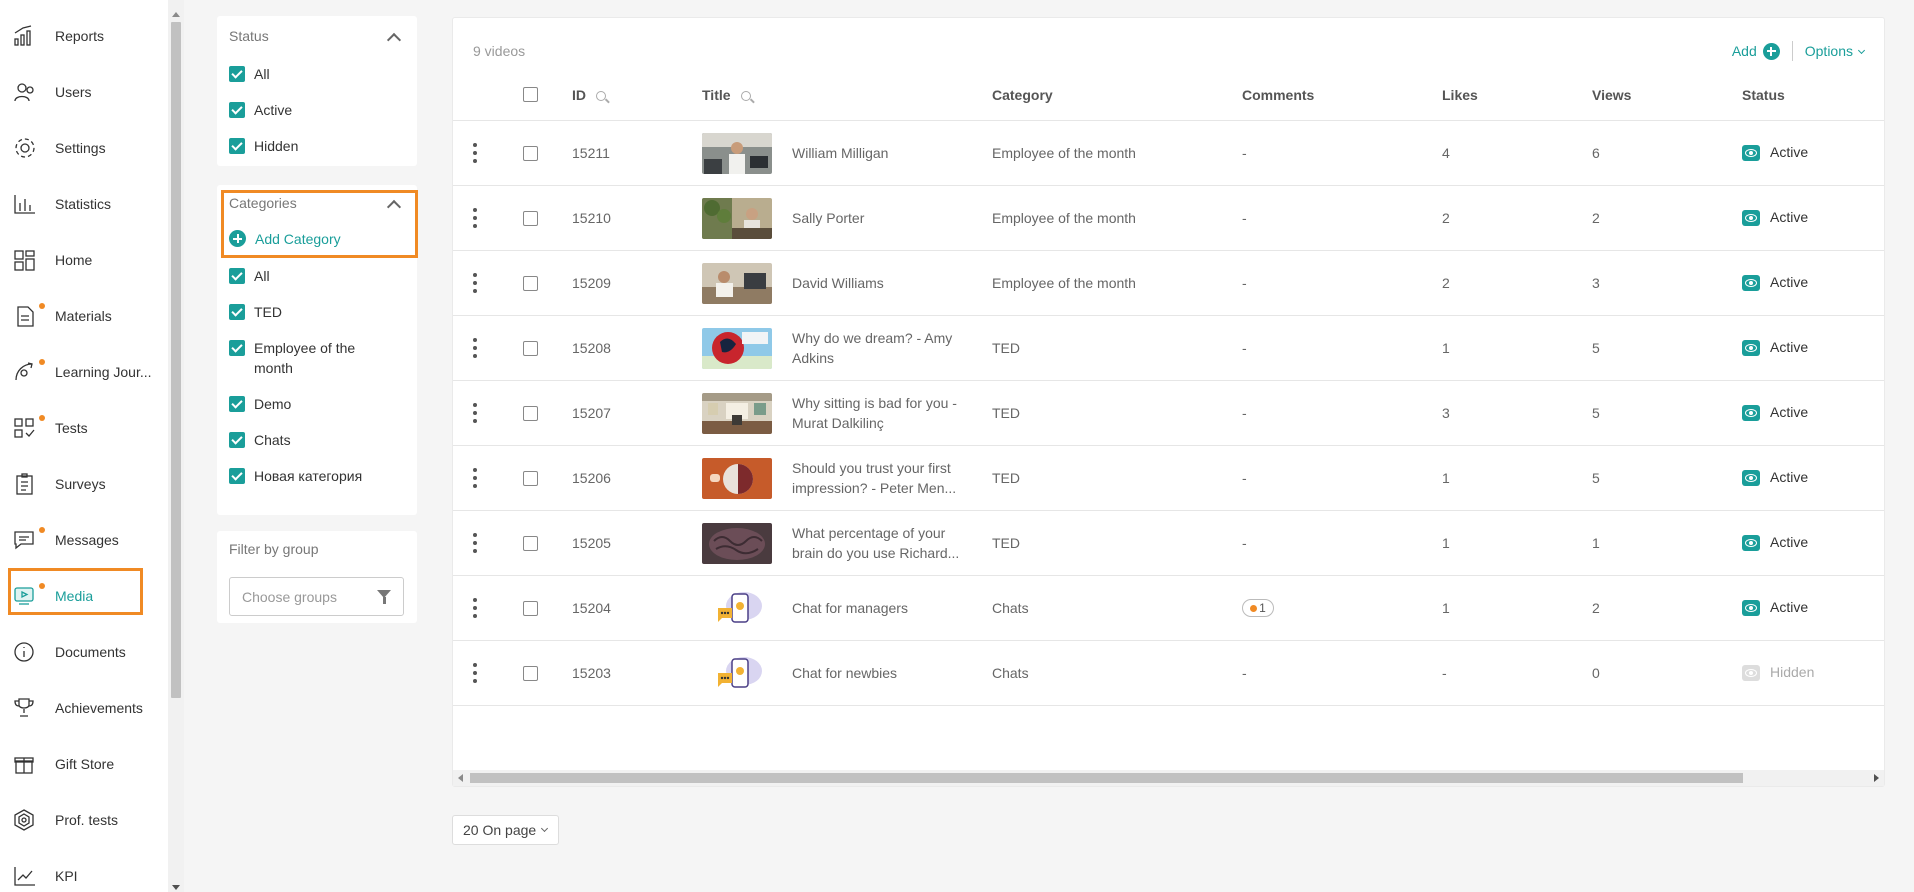 The height and width of the screenshot is (892, 1914). What do you see at coordinates (84, 652) in the screenshot?
I see `sidebar-item-documents: Documents` at bounding box center [84, 652].